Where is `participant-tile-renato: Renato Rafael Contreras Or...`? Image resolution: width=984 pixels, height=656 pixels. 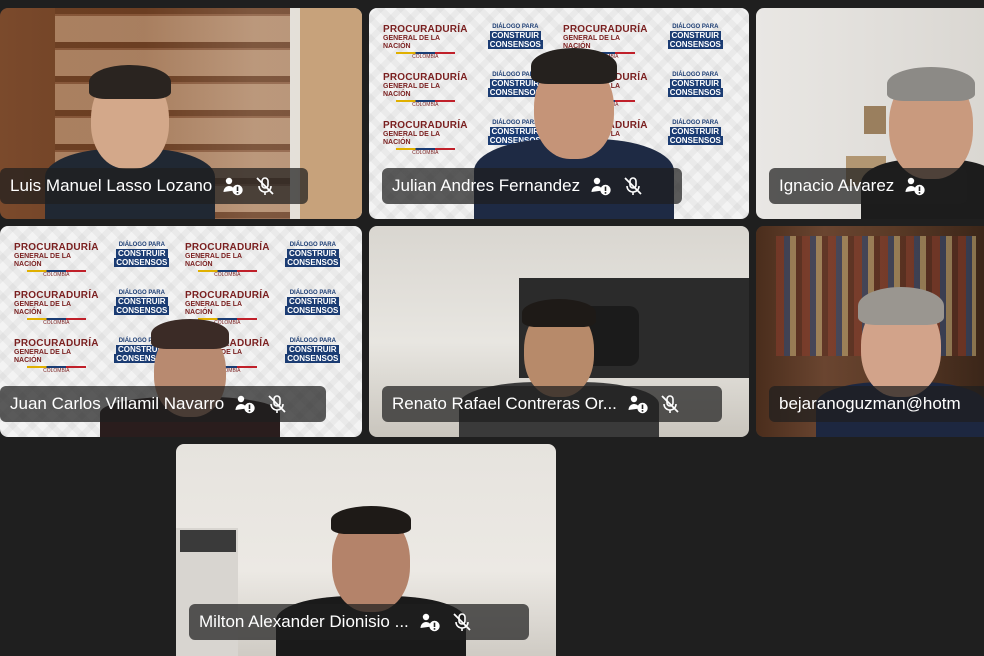
participant-tile-renato: Renato Rafael Contreras Or... is located at coordinates (559, 331).